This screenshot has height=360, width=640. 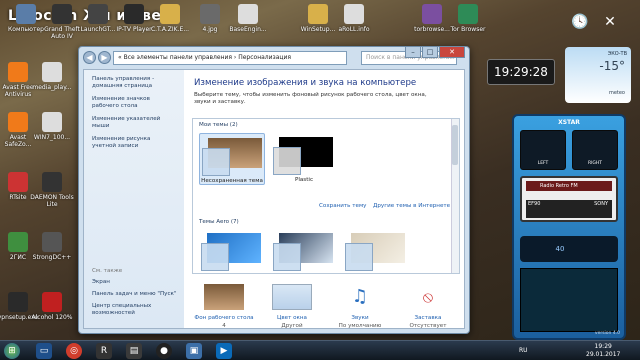 I want to click on xstar-brand: XSTAR, so click(x=569, y=122).